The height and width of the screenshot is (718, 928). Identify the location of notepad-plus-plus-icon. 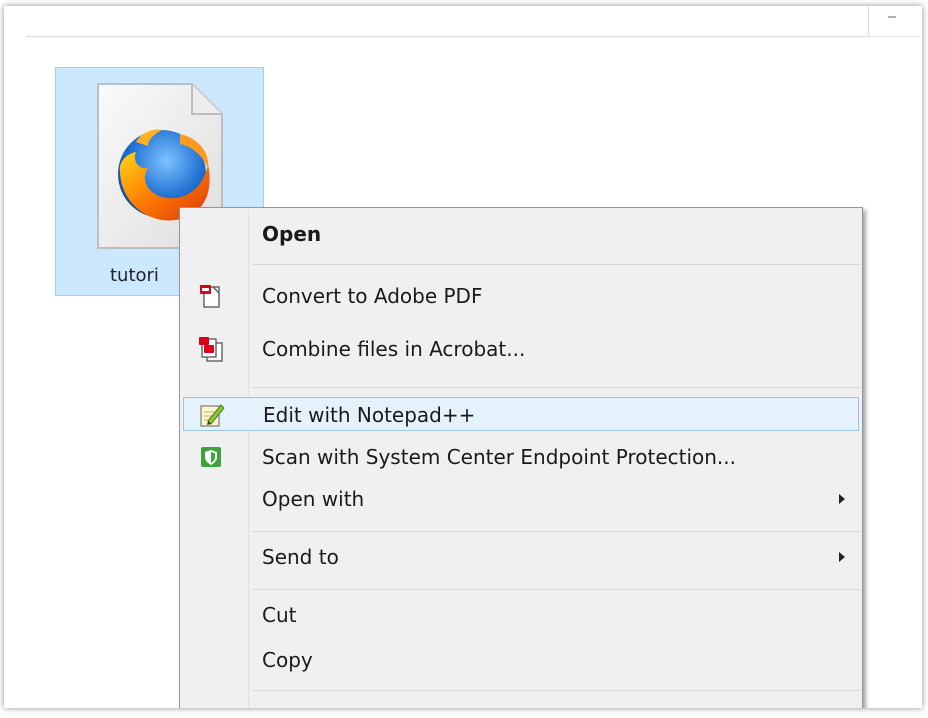
(212, 415).